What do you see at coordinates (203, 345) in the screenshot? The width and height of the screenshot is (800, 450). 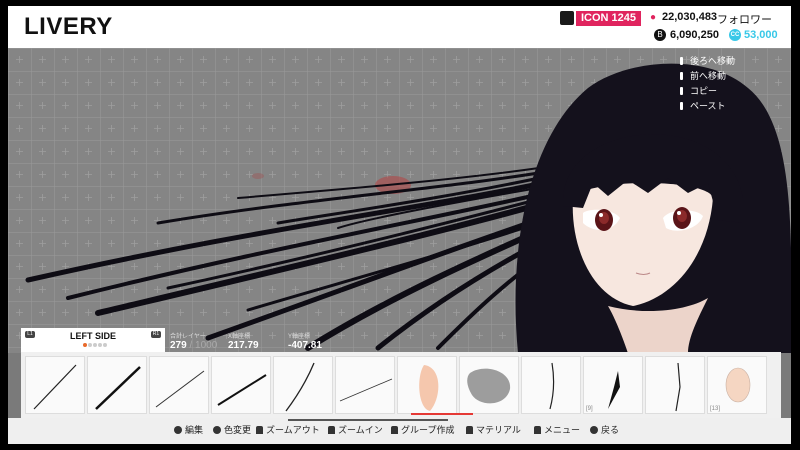 I see `layer-max: / 1000` at bounding box center [203, 345].